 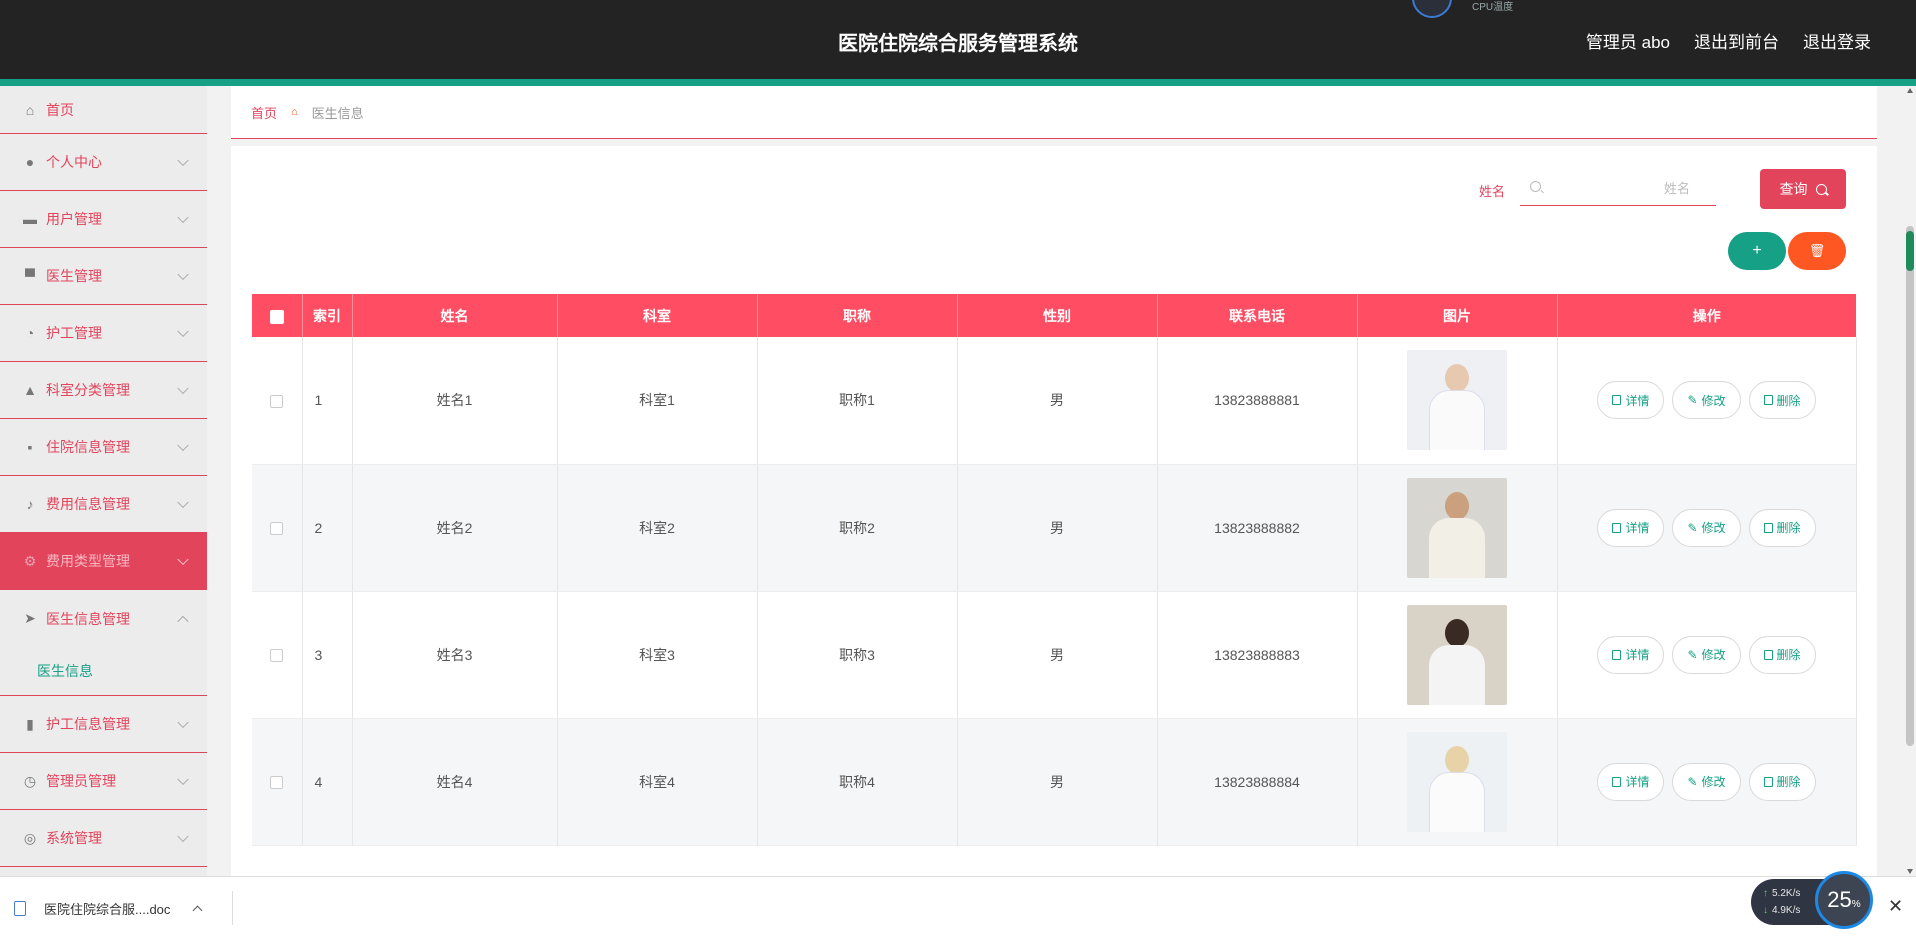 I want to click on speed-unit: K/s, so click(x=1793, y=910).